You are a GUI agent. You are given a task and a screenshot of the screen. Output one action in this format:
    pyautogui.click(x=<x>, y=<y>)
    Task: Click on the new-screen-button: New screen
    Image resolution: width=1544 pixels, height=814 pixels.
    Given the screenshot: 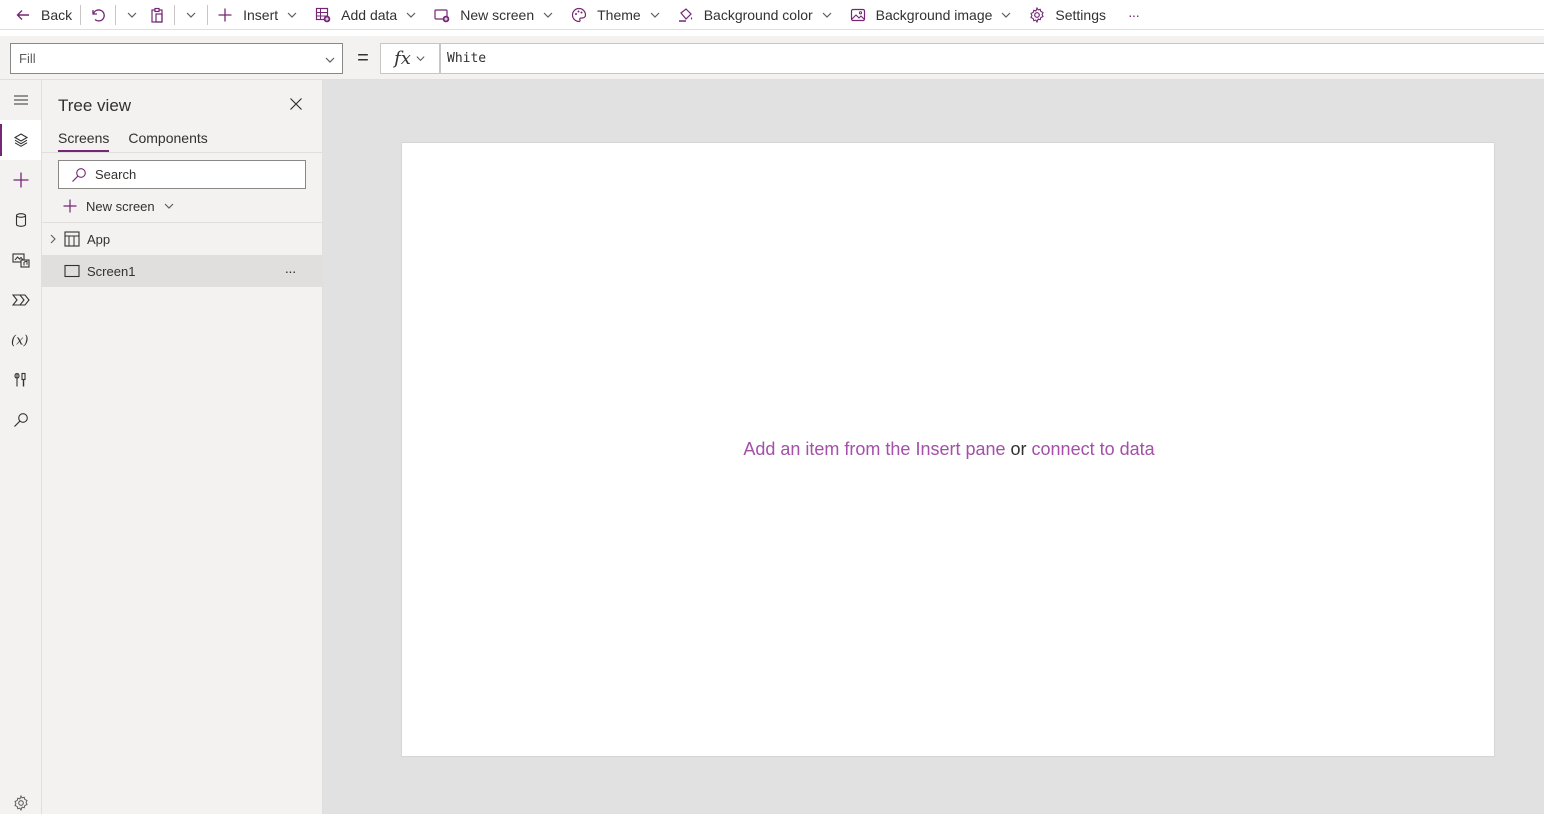 What is the action you would take?
    pyautogui.click(x=493, y=15)
    